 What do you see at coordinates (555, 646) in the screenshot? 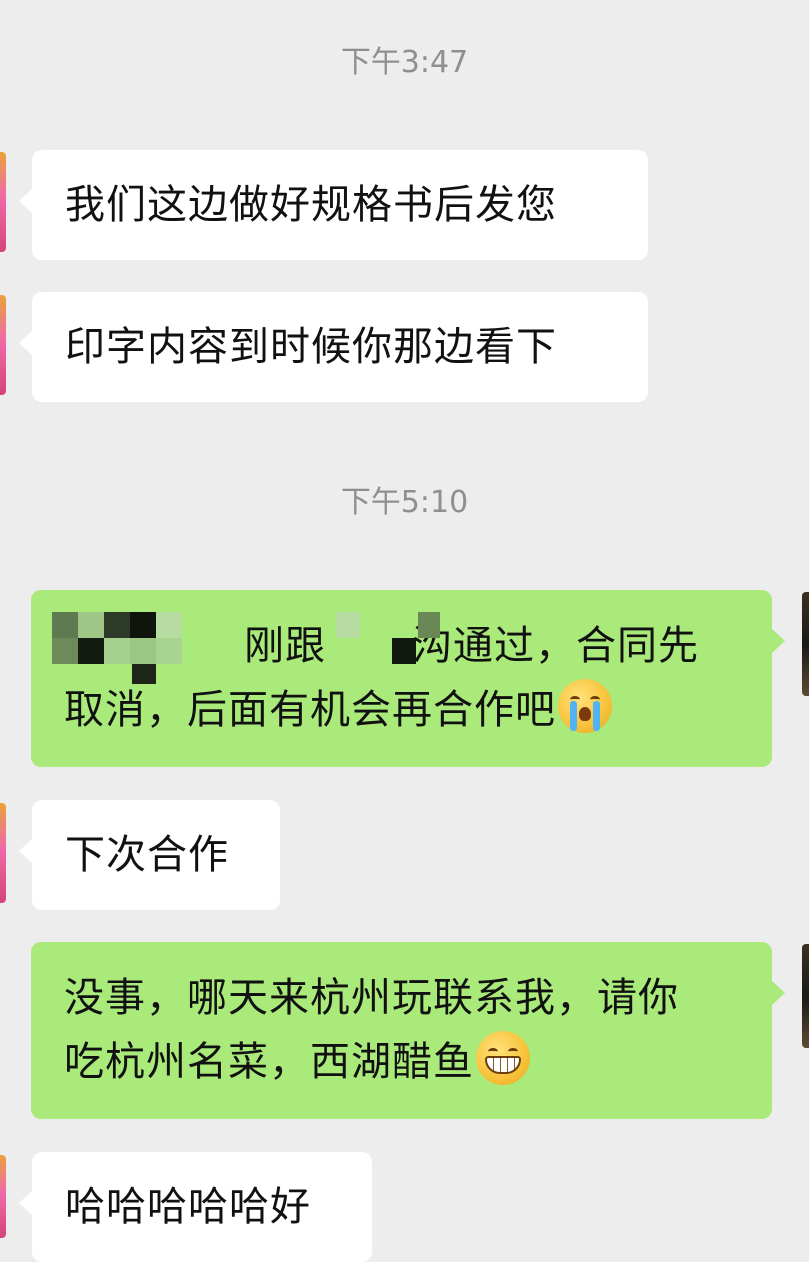
I see `message-text: 沟通过，合同先` at bounding box center [555, 646].